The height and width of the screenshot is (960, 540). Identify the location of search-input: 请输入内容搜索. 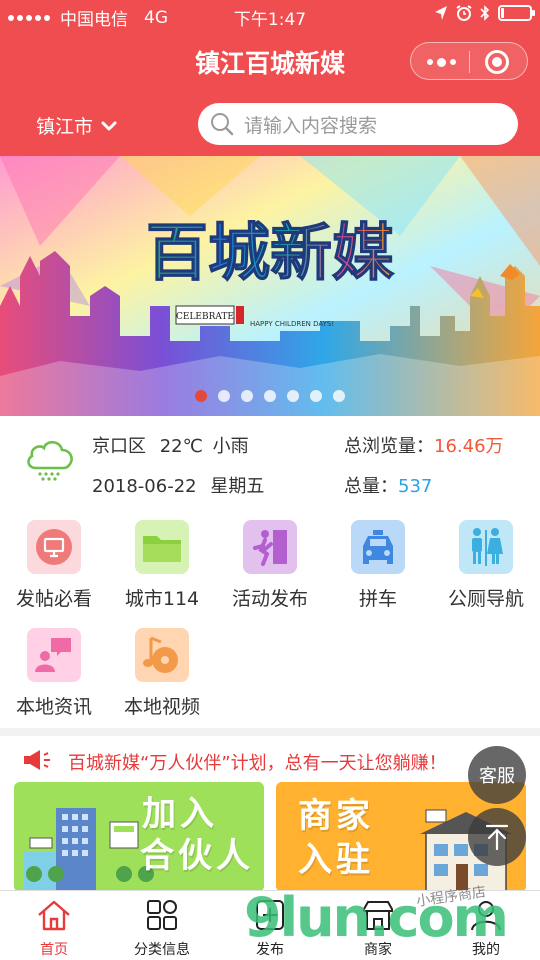
(358, 124).